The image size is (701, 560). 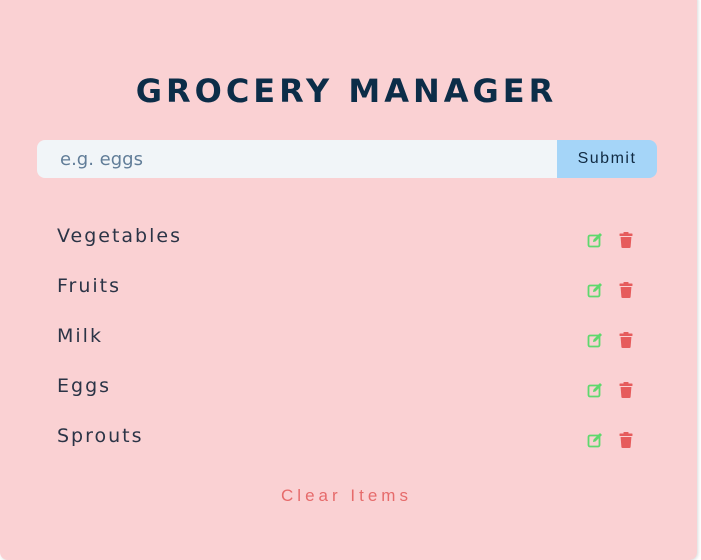 What do you see at coordinates (346, 91) in the screenshot?
I see `page-title: GROCERY MANAGER` at bounding box center [346, 91].